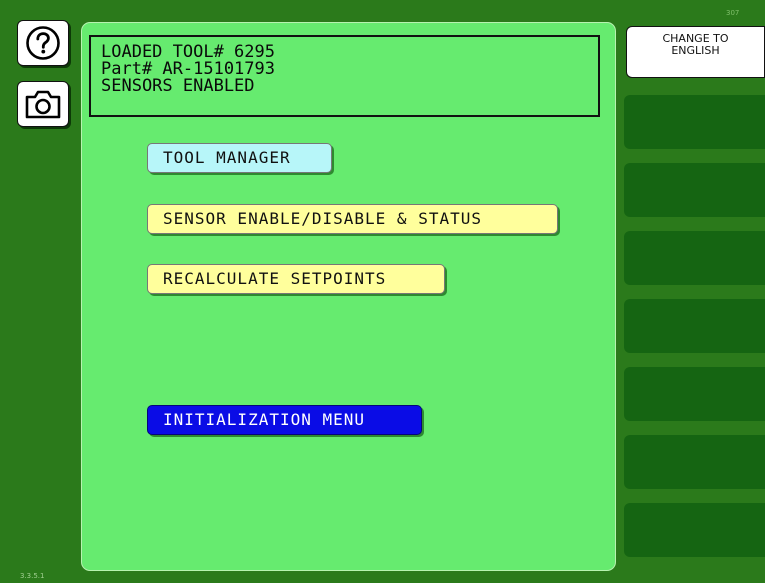 This screenshot has height=583, width=765. What do you see at coordinates (284, 420) in the screenshot?
I see `initialization-menu-button: INITIALIZATION MENU` at bounding box center [284, 420].